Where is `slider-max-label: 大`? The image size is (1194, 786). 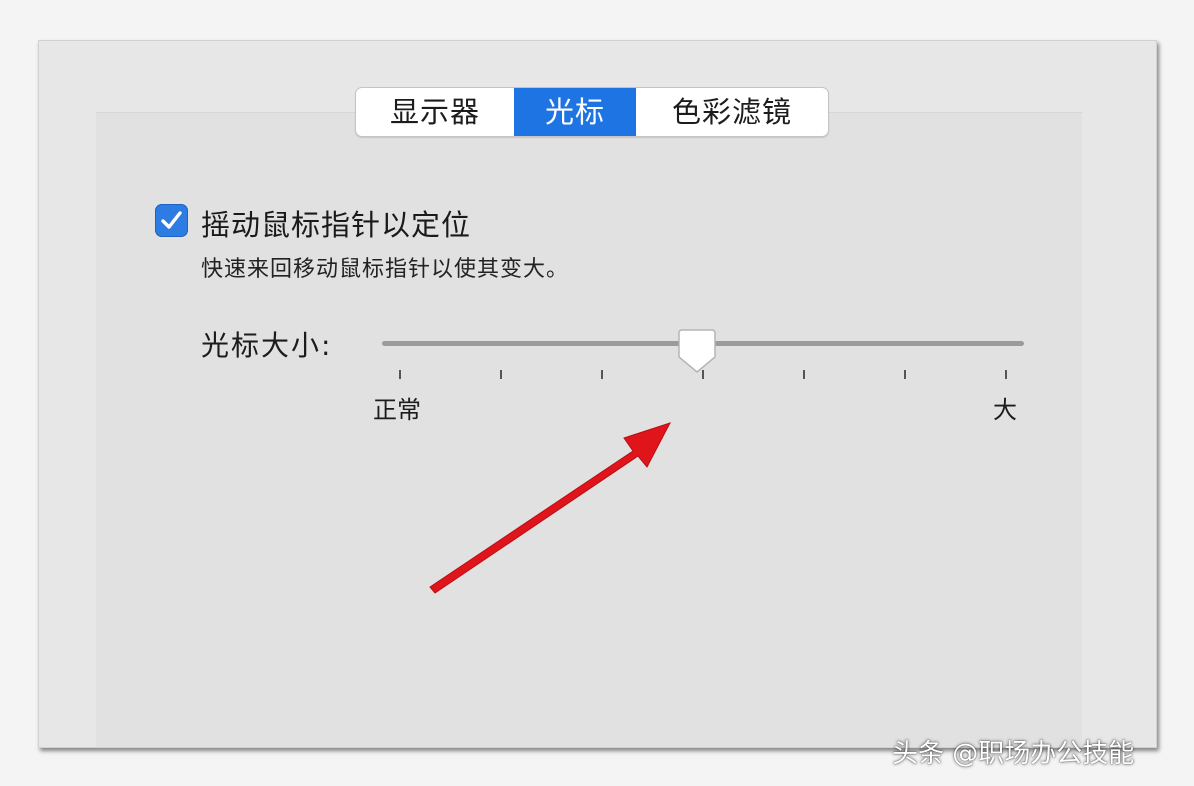
slider-max-label: 大 is located at coordinates (1005, 410).